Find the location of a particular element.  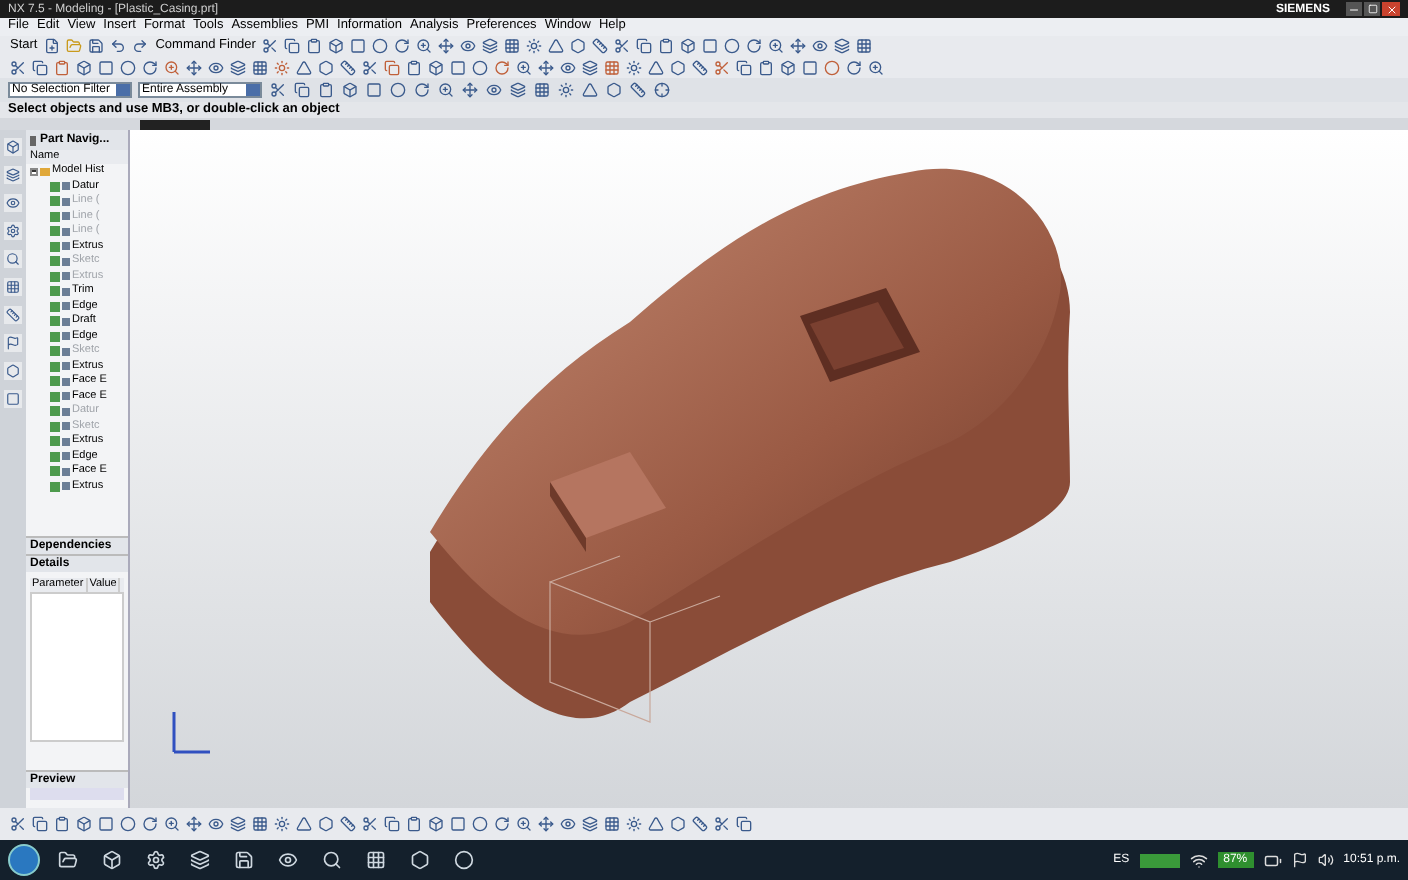

maximize-button is located at coordinates (1372, 9).